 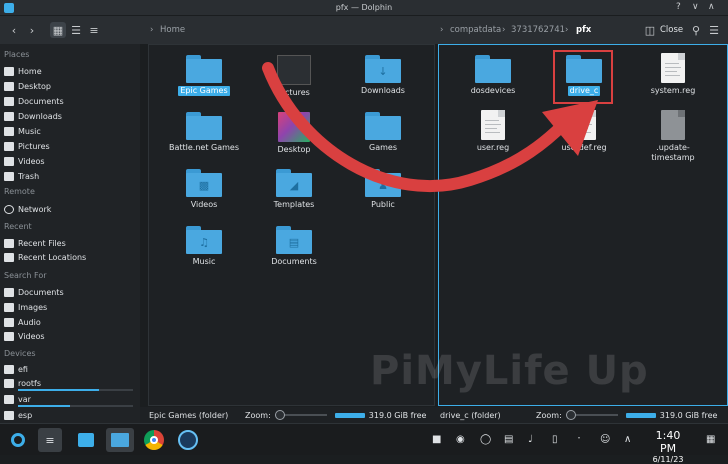 I want to click on steam-icon, so click(x=188, y=440).